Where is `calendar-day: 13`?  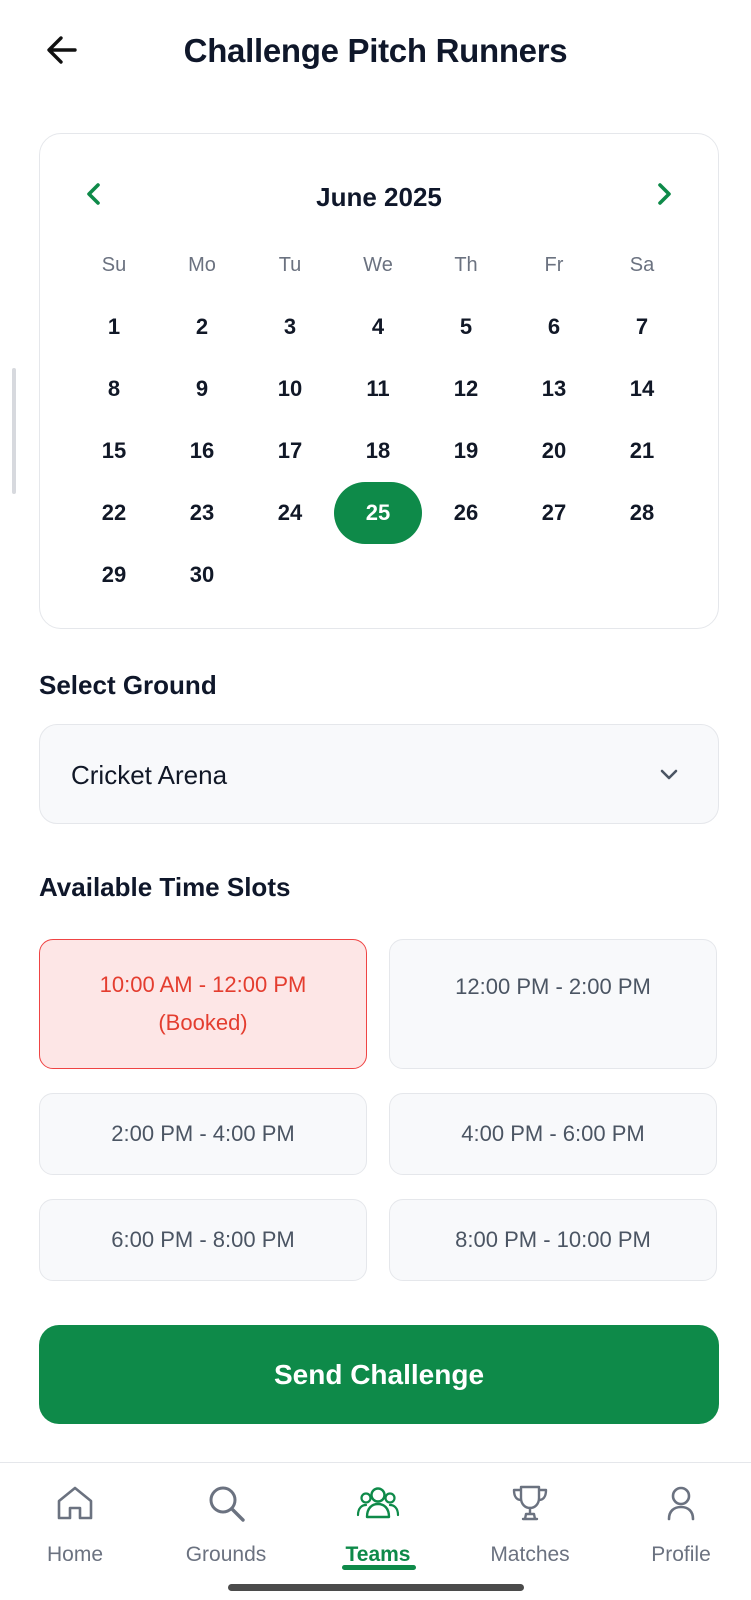 calendar-day: 13 is located at coordinates (554, 389).